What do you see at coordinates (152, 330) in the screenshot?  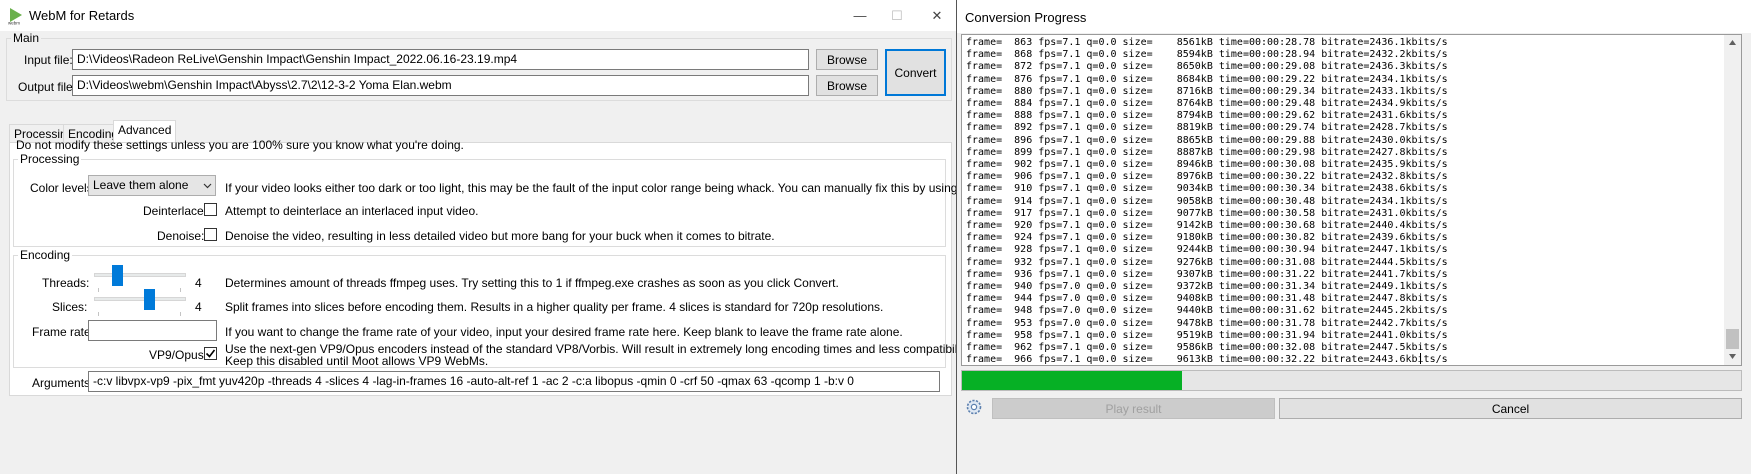 I see `frame-rate-input` at bounding box center [152, 330].